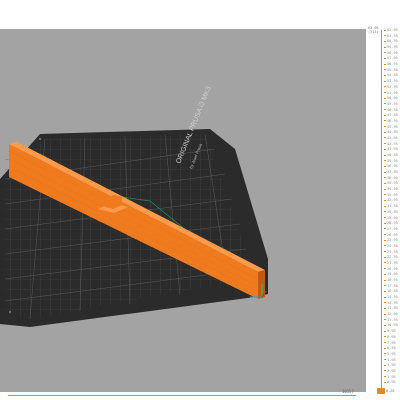  I want to click on layer-tick-label: 61.95, so click(391, 36).